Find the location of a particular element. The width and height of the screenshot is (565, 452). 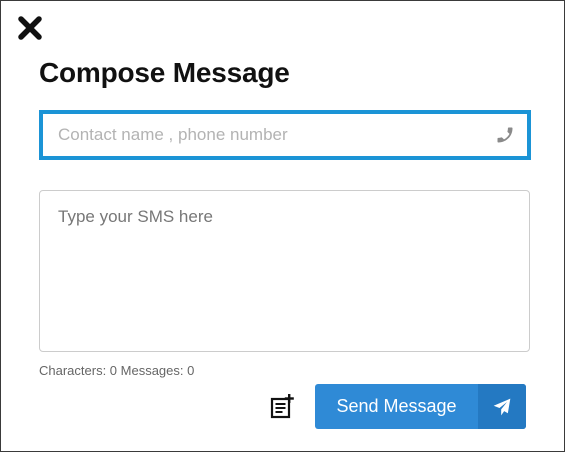

phone-icon is located at coordinates (505, 135).